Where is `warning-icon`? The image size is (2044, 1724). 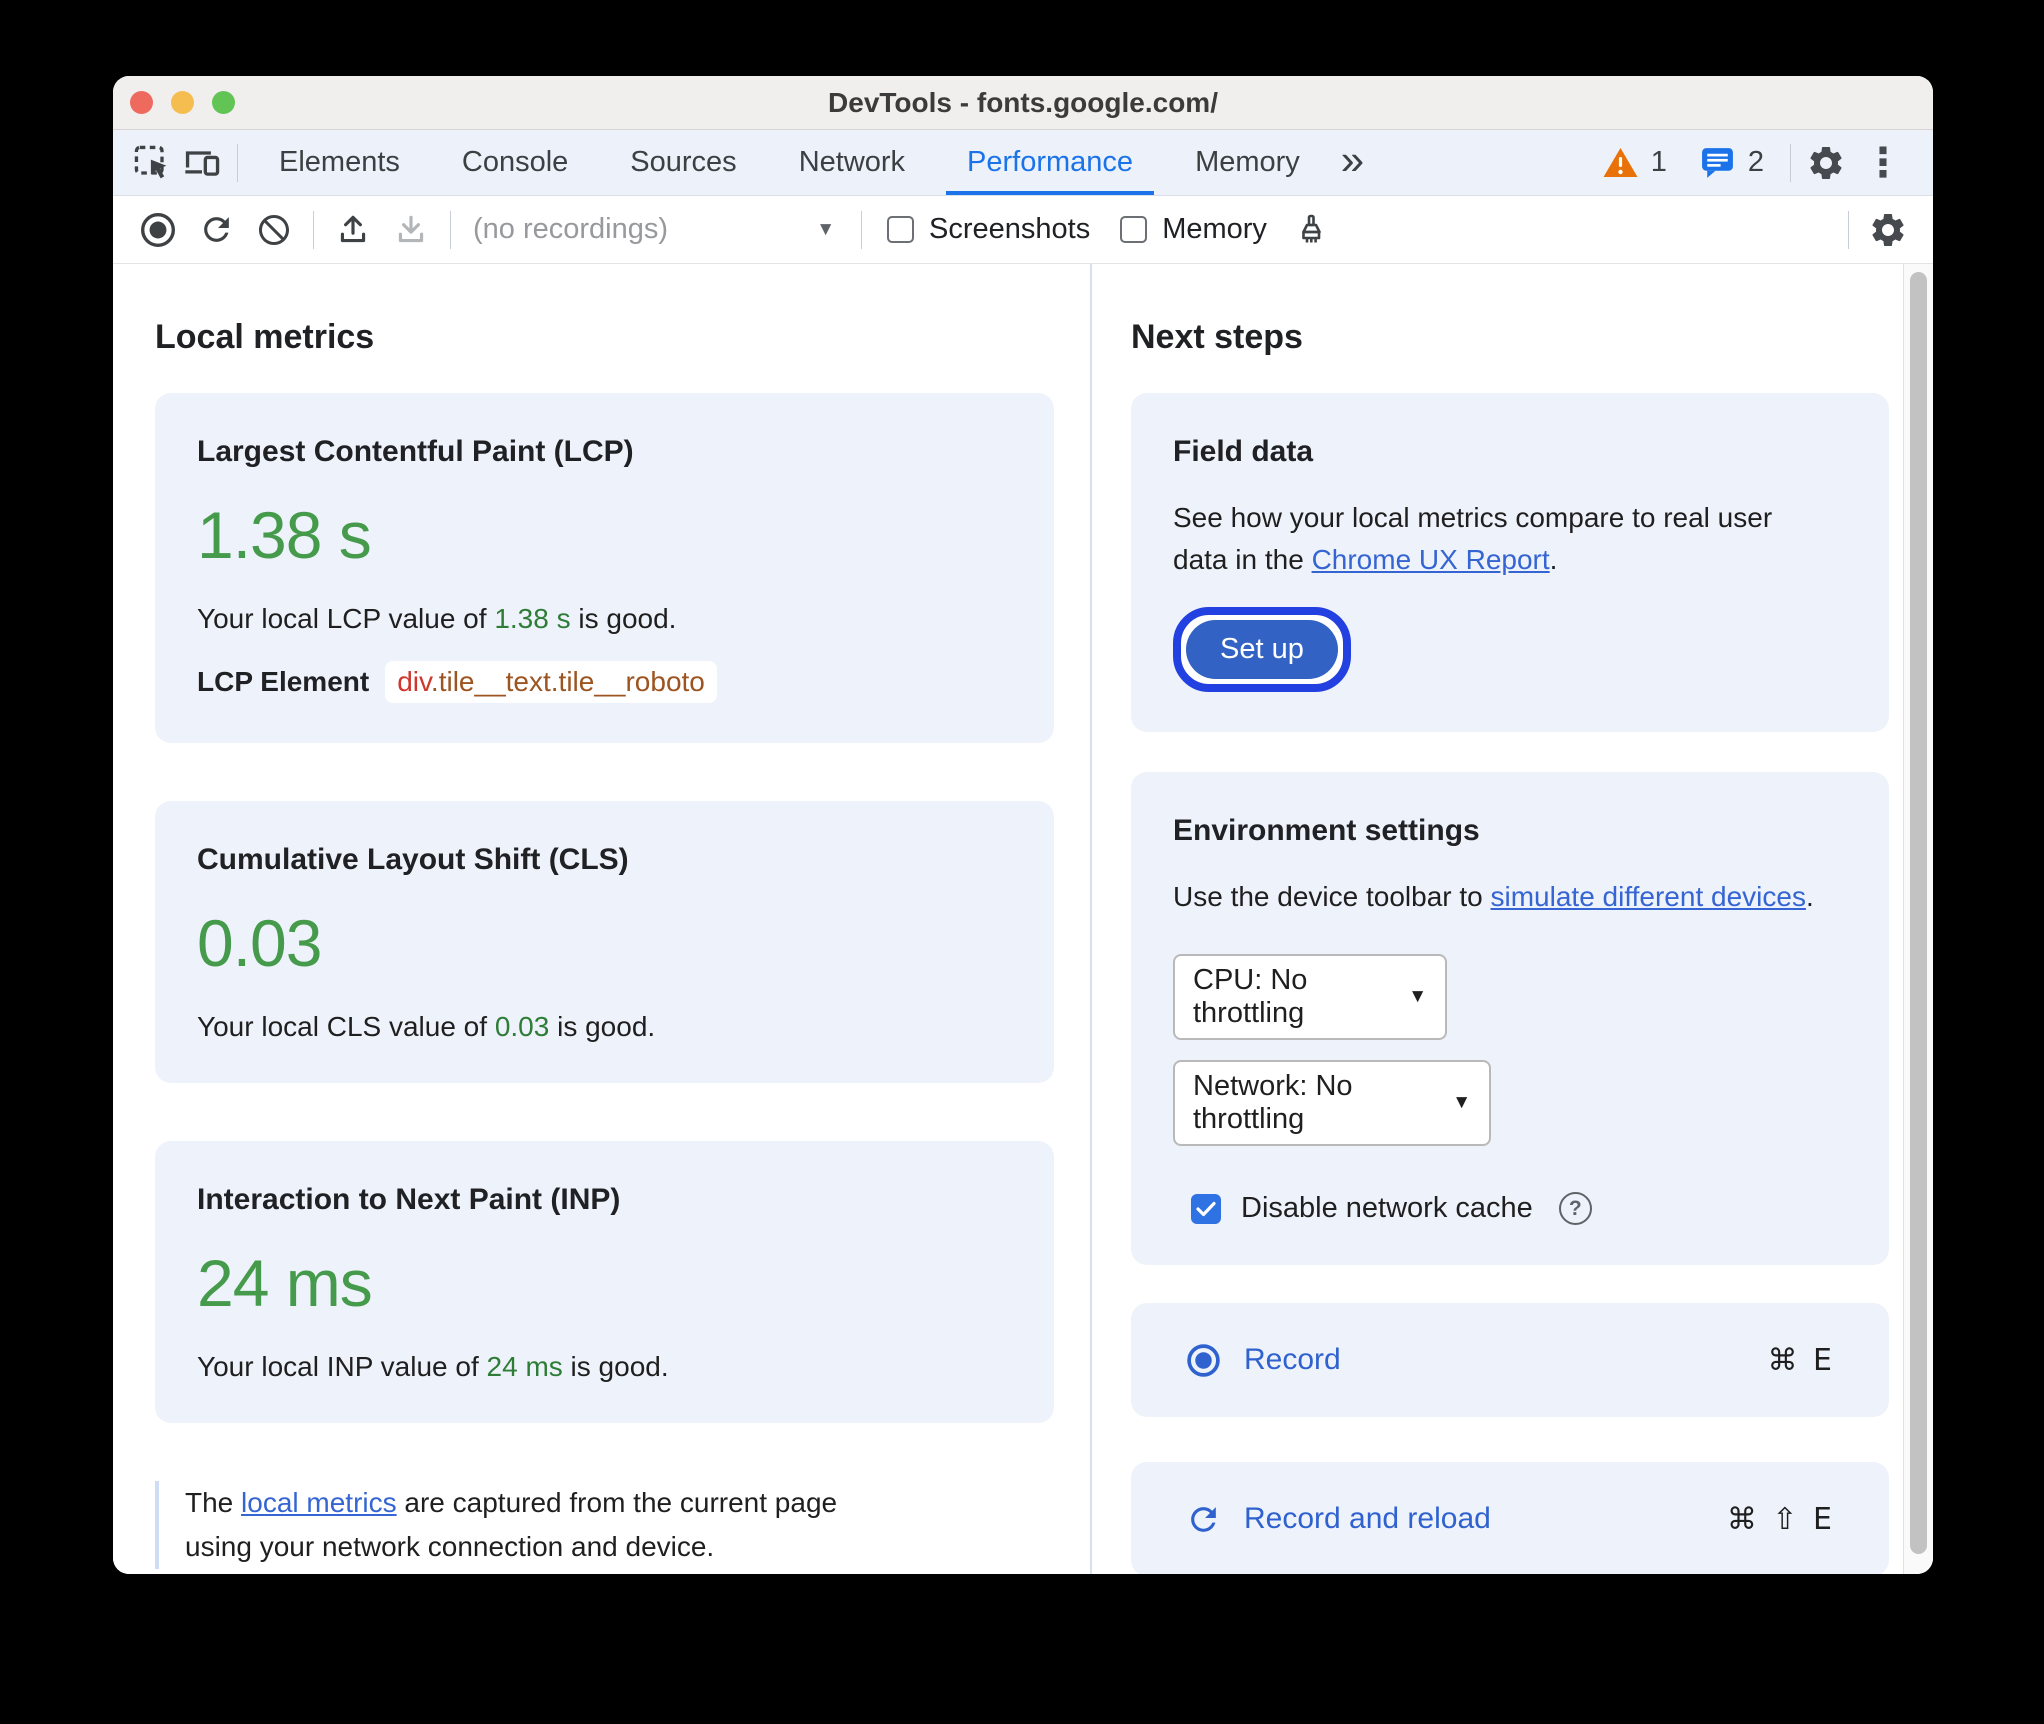 warning-icon is located at coordinates (1620, 162).